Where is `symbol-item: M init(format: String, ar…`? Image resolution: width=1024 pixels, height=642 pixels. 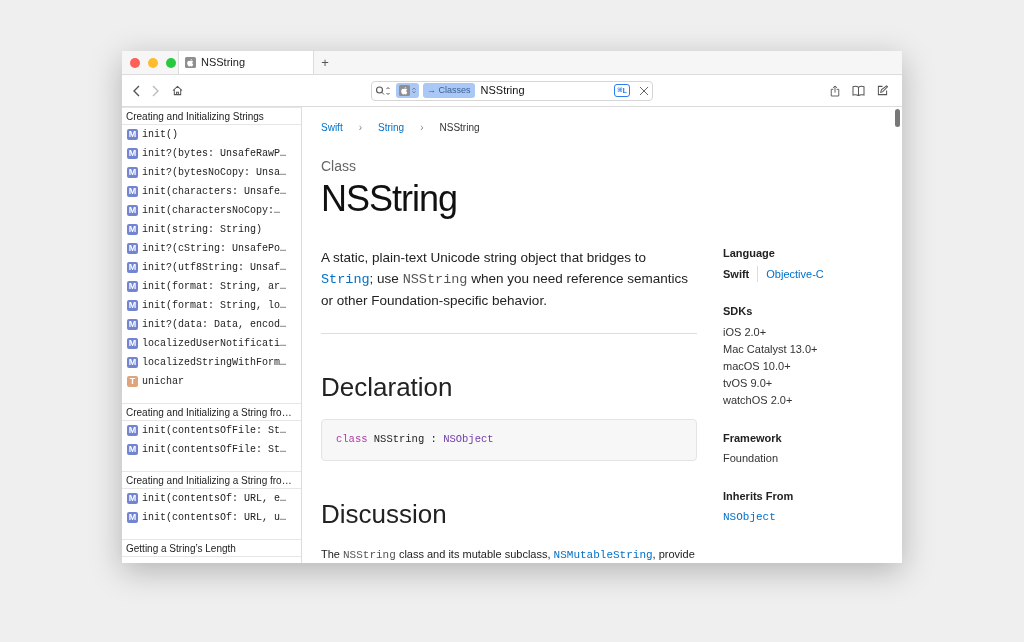 symbol-item: M init(format: String, ar… is located at coordinates (211, 286).